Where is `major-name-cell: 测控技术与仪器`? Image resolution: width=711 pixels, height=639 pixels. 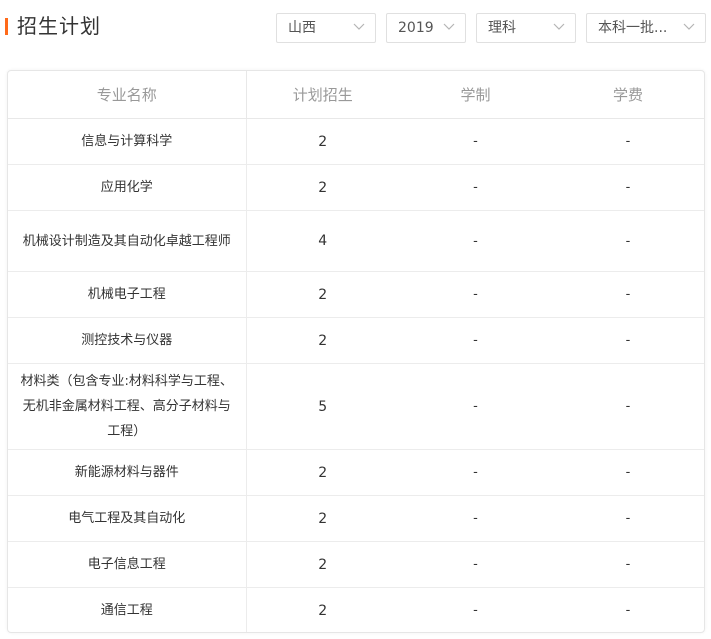
major-name-cell: 测控技术与仪器 is located at coordinates (127, 340).